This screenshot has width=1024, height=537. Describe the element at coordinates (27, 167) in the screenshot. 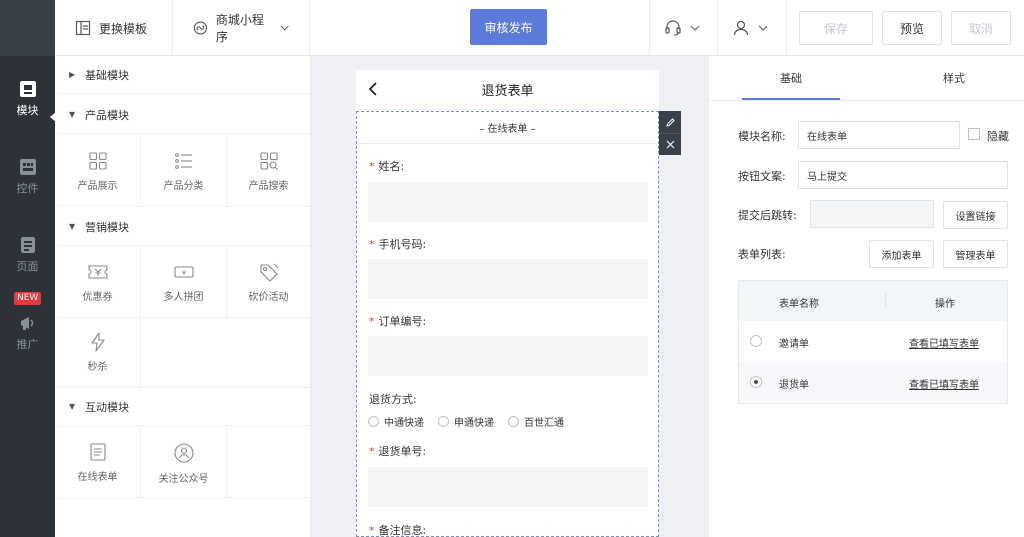

I see `widget-icon` at that location.